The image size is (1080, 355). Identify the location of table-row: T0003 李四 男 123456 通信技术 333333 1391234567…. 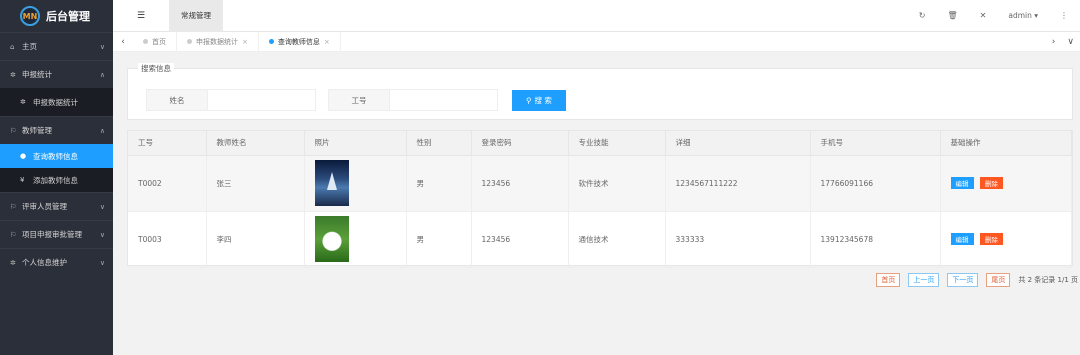
(600, 239).